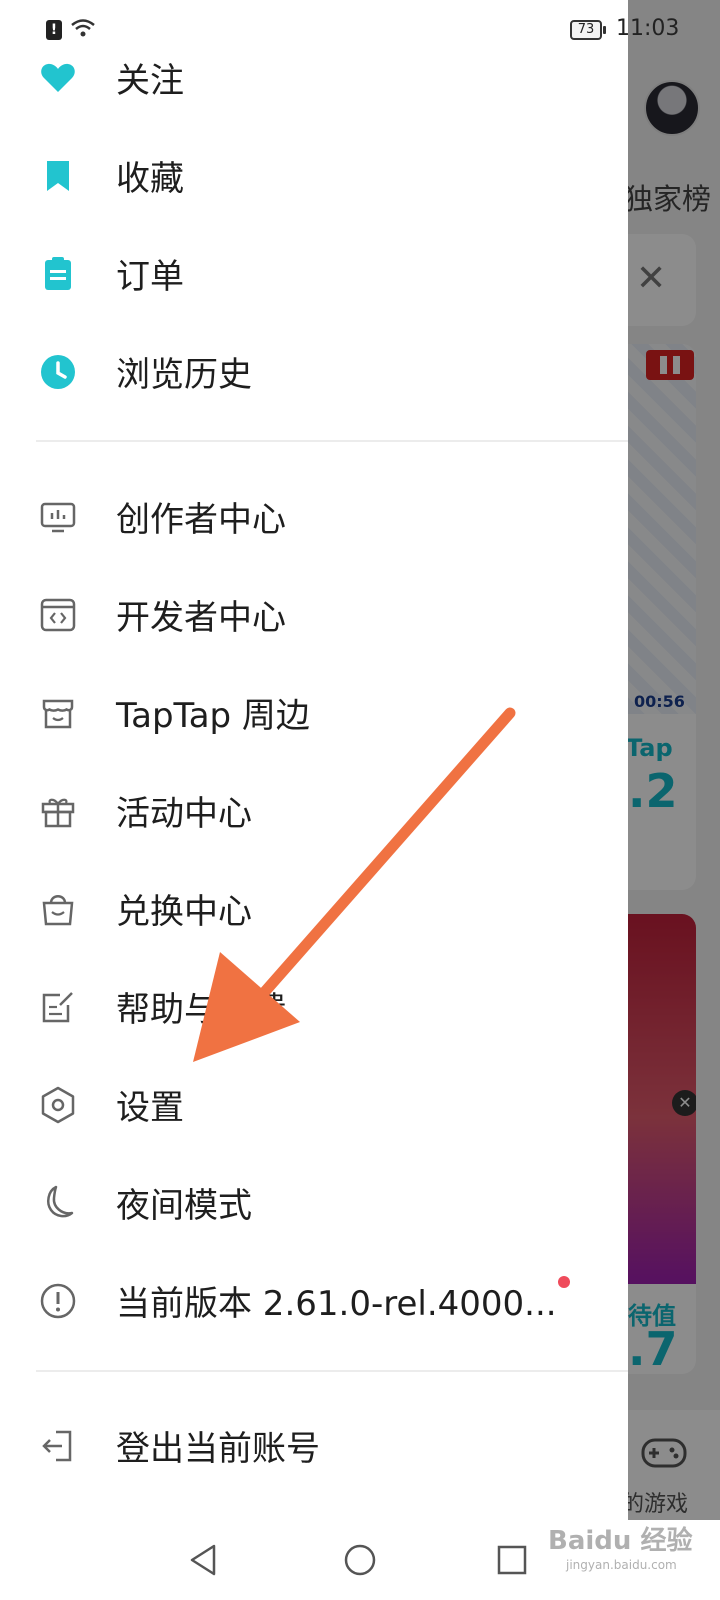 The height and width of the screenshot is (1600, 720). Describe the element at coordinates (150, 81) in the screenshot. I see `menu-item-label: 关注` at that location.